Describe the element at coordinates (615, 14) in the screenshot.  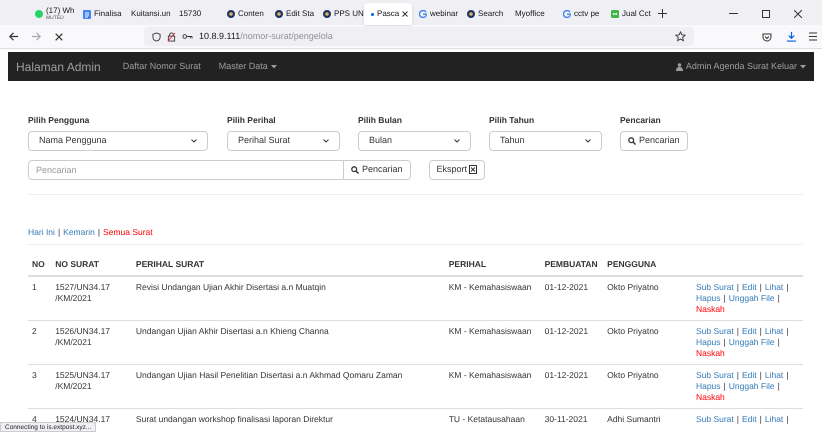
I see `shop-icon` at that location.